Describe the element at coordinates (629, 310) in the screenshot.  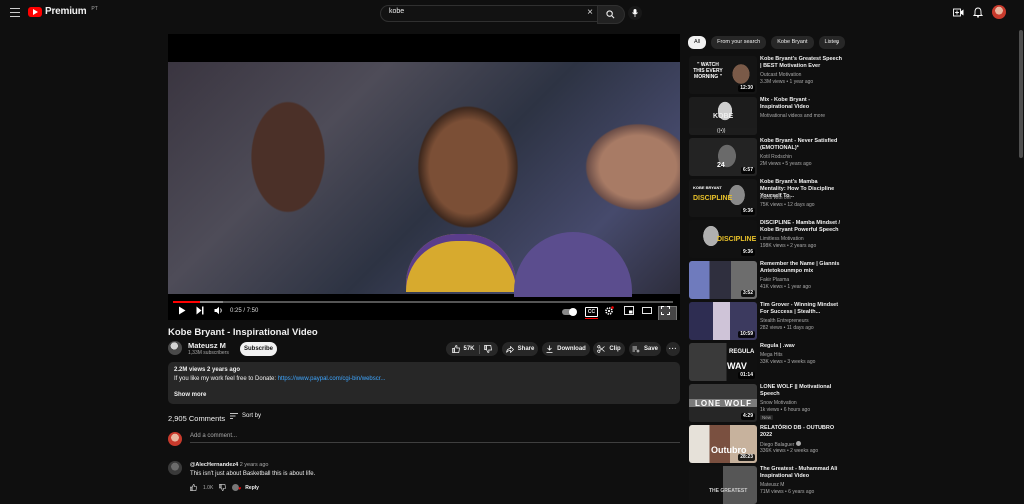
I see `miniplayer-icon` at that location.